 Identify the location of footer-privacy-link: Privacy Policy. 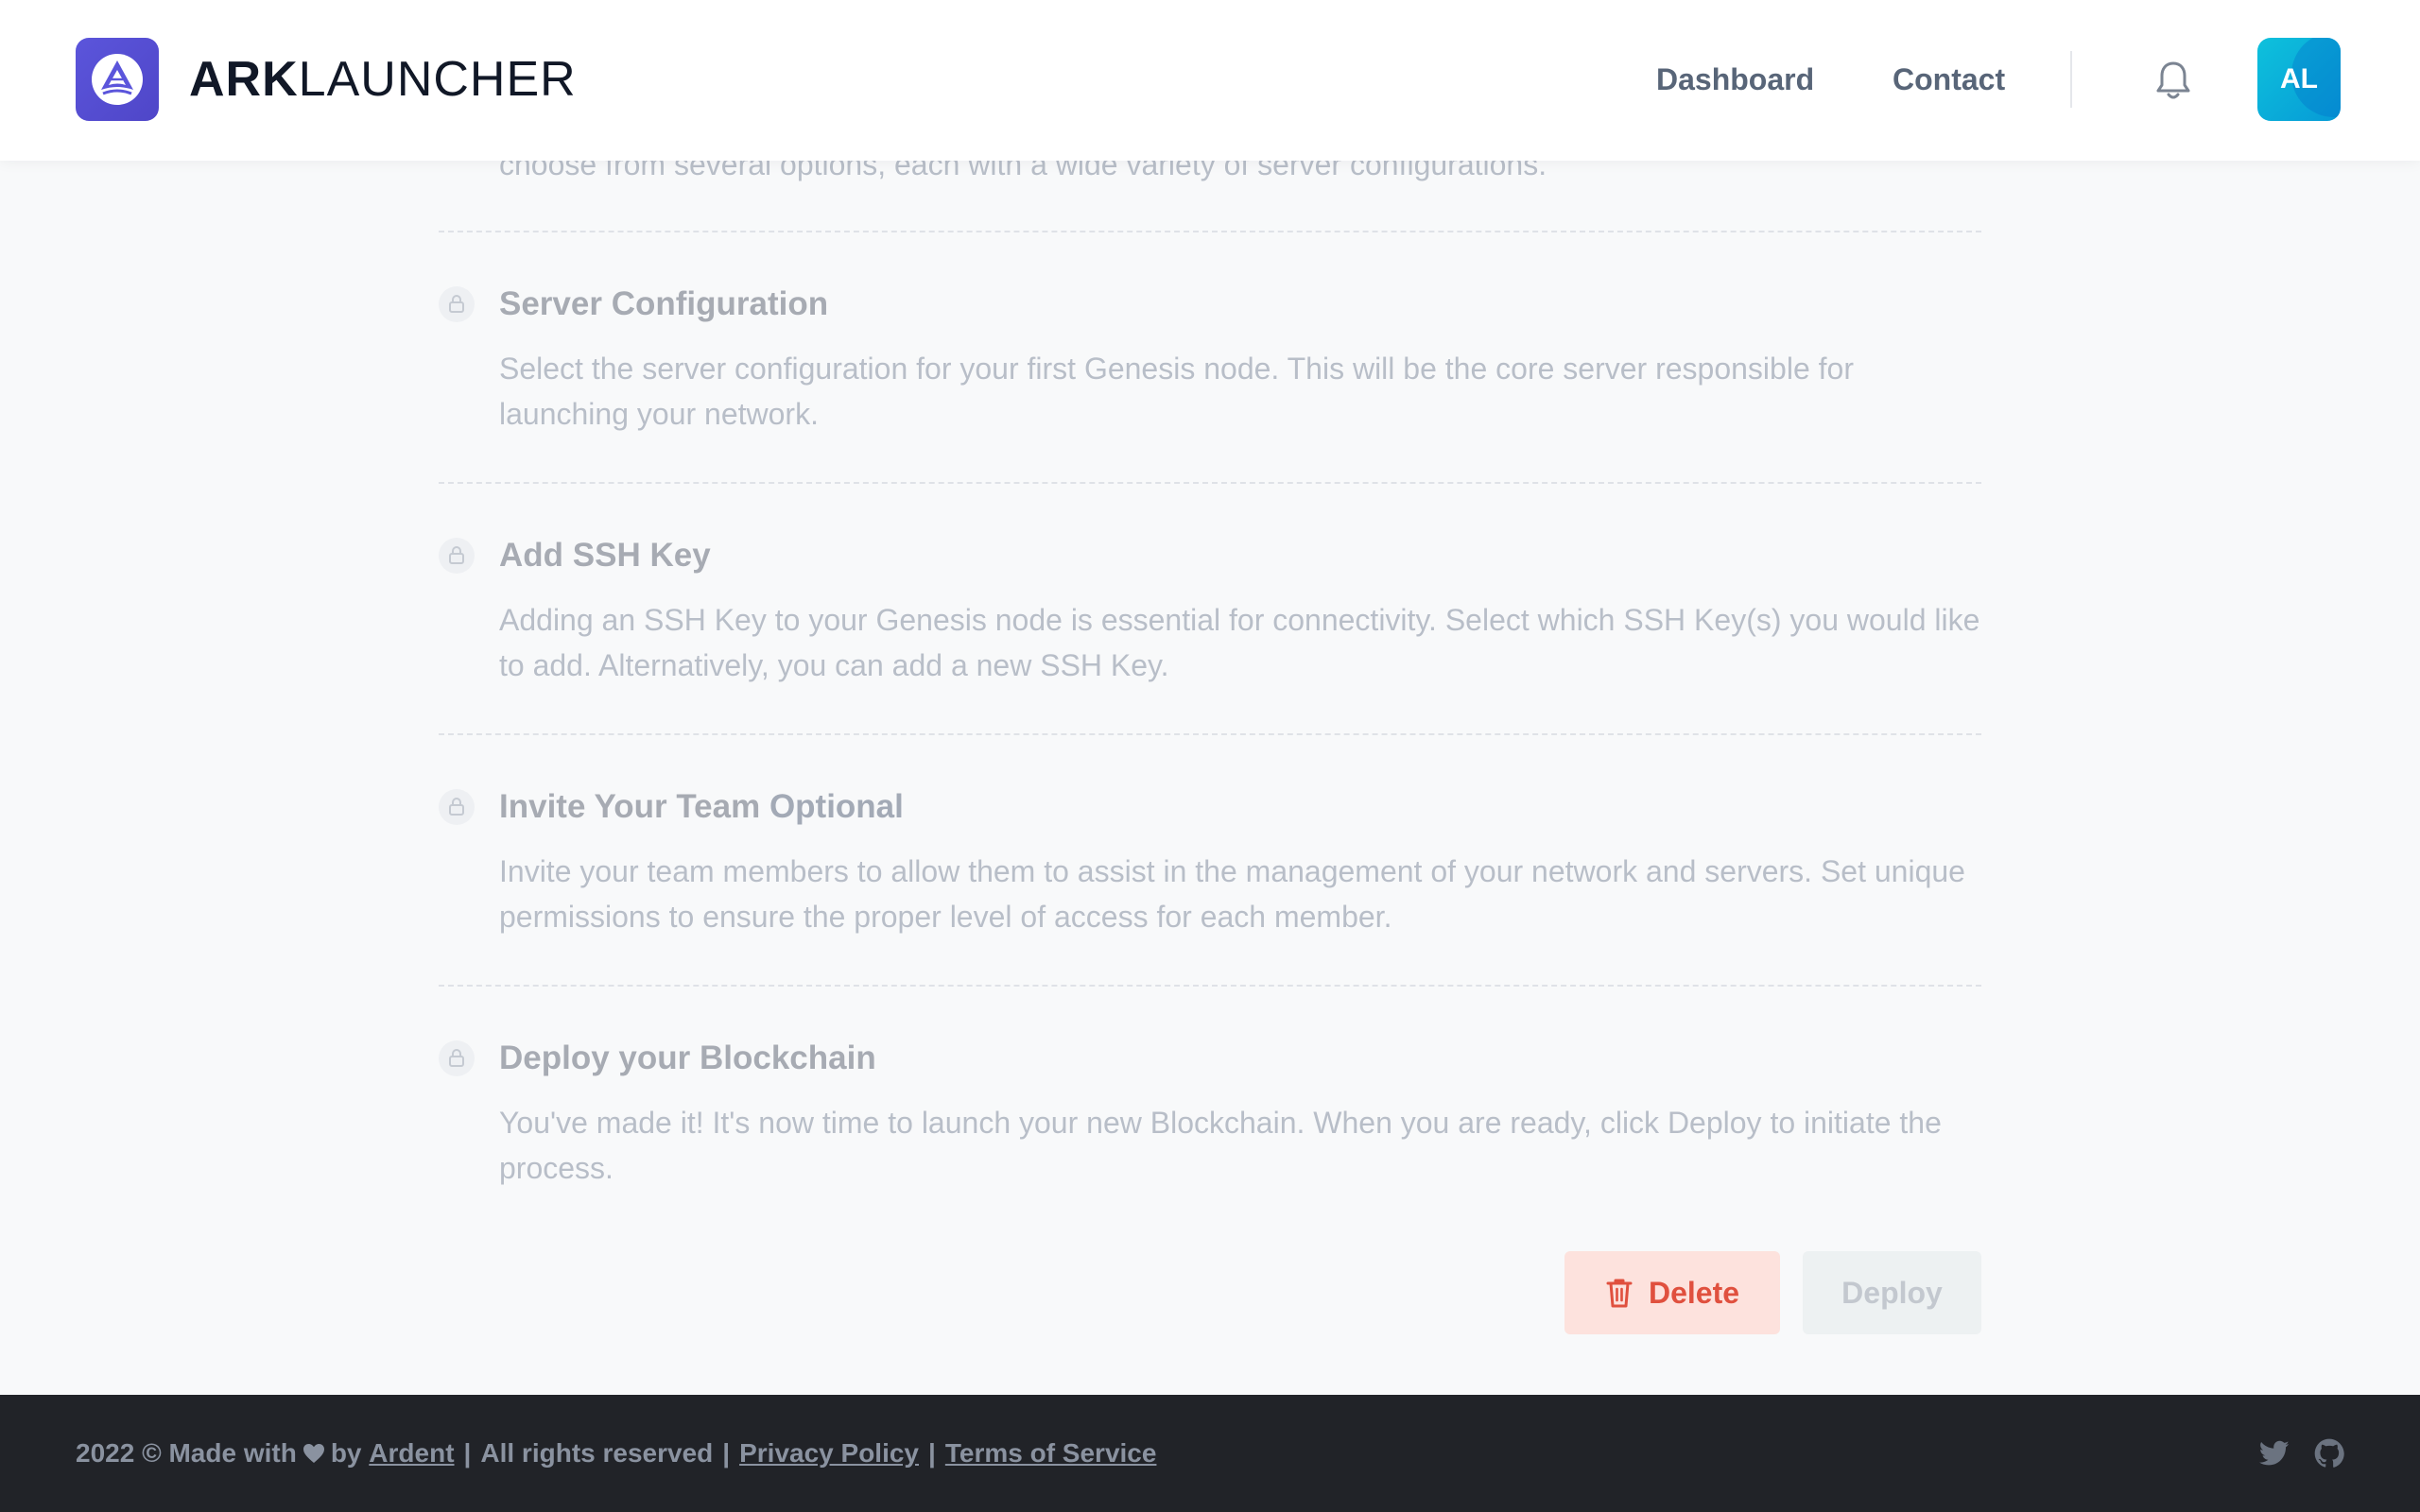
(829, 1453).